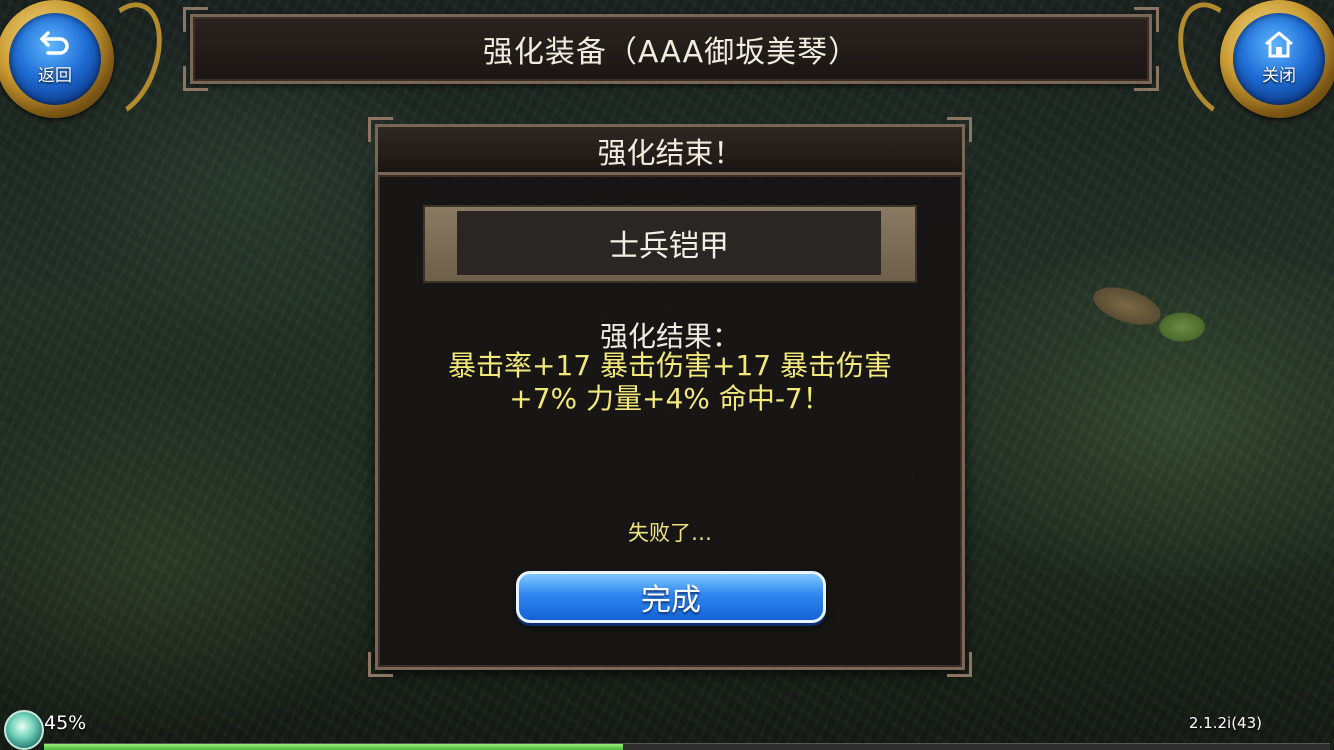  I want to click on background-creature, so click(1182, 327).